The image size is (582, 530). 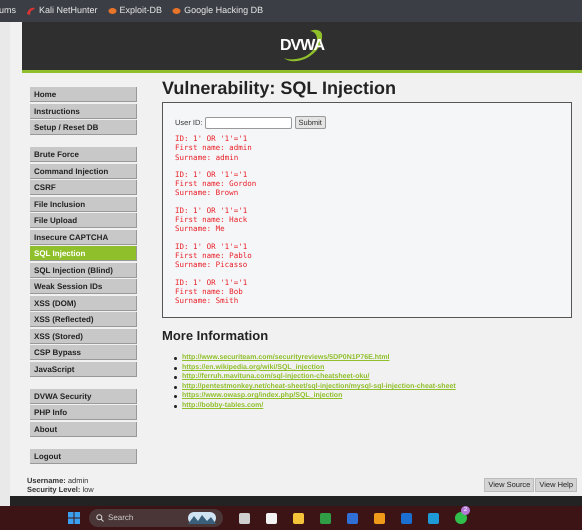 What do you see at coordinates (83, 429) in the screenshot?
I see `menu-item: About` at bounding box center [83, 429].